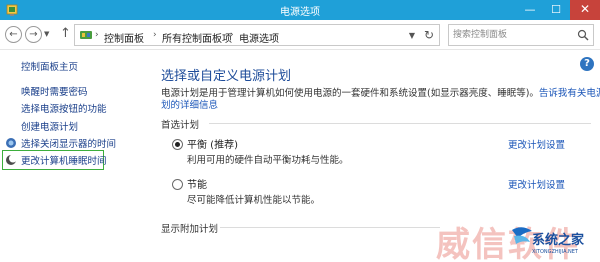  I want to click on minimize-button: —, so click(530, 10).